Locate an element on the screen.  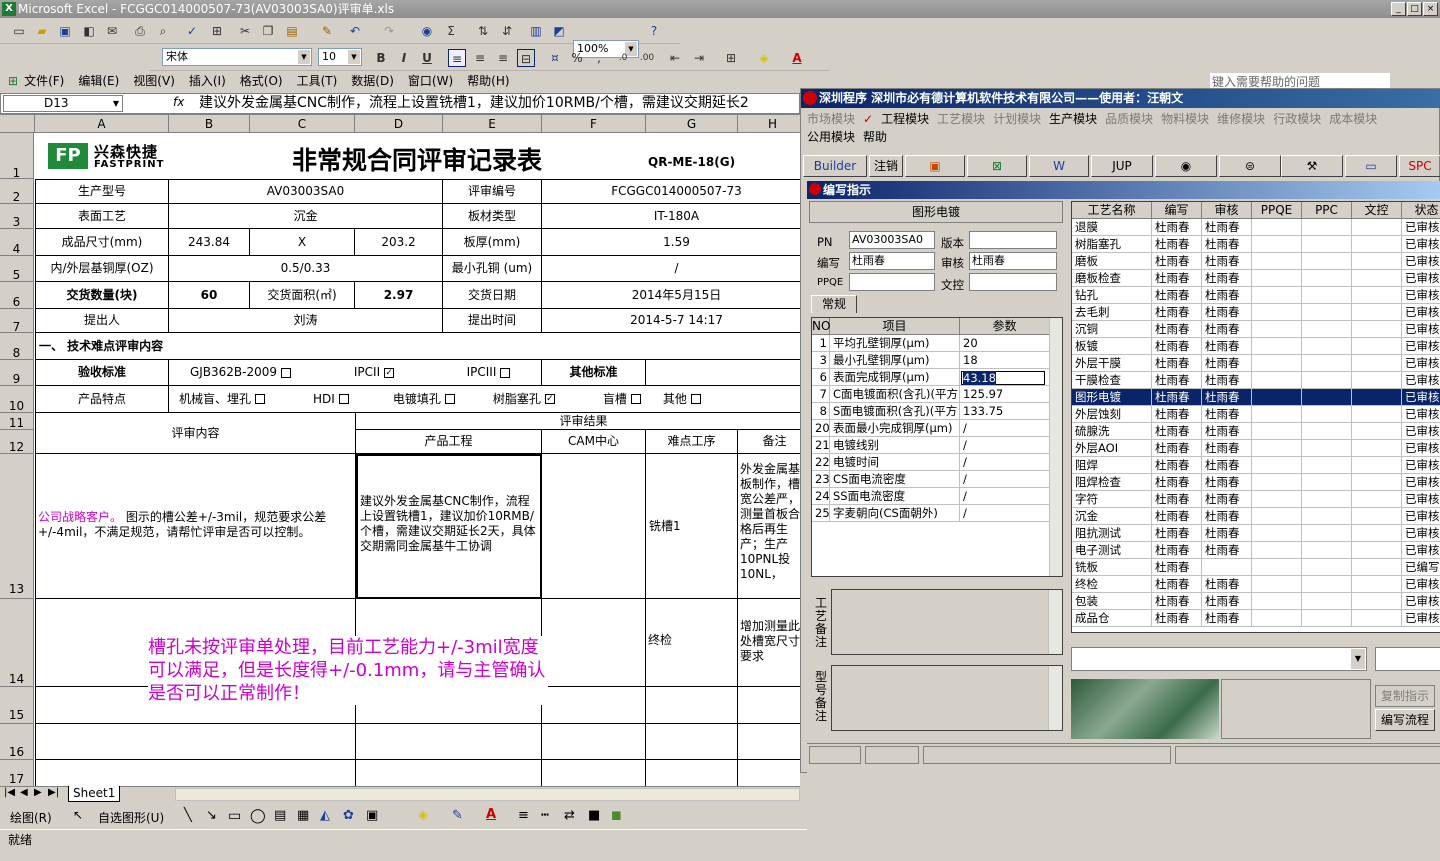
font-color-icon: A is located at coordinates (797, 58).